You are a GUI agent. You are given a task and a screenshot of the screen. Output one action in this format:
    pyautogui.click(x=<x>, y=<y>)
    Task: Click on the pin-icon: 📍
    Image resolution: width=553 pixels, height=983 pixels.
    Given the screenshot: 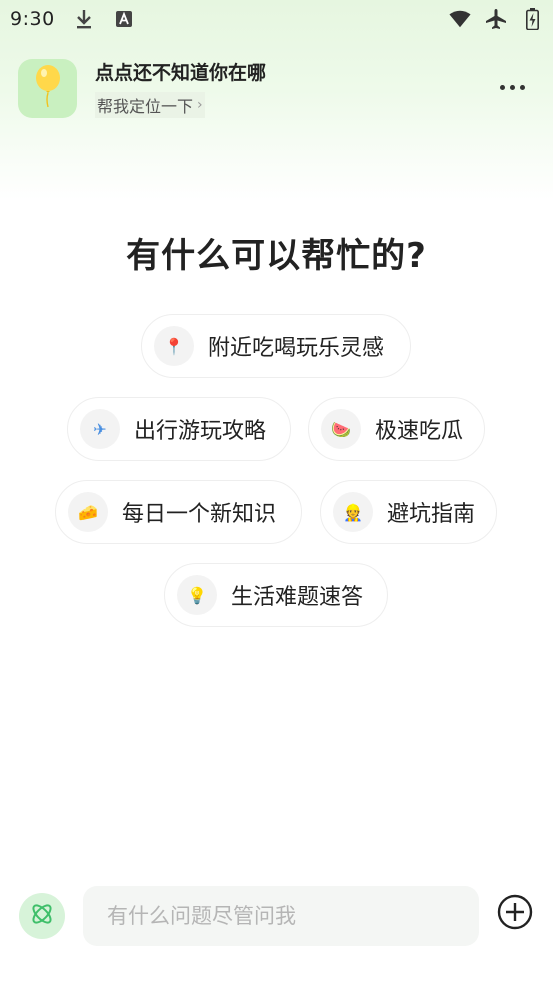 What is the action you would take?
    pyautogui.click(x=174, y=346)
    